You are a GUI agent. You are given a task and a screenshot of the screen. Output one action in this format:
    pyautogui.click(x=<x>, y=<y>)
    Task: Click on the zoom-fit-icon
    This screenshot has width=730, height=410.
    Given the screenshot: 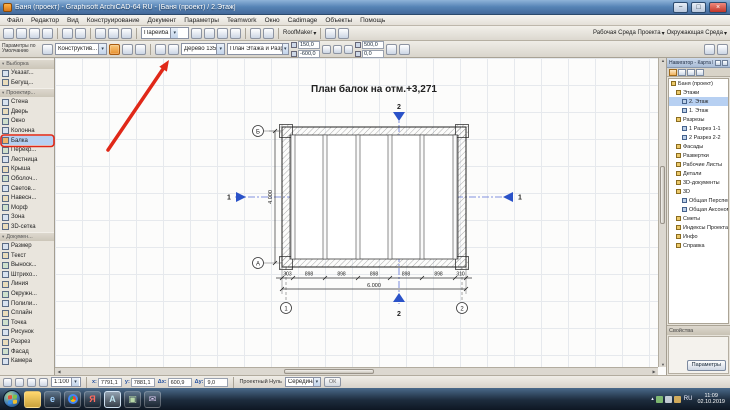 What is the action you would take?
    pyautogui.click(x=7, y=382)
    